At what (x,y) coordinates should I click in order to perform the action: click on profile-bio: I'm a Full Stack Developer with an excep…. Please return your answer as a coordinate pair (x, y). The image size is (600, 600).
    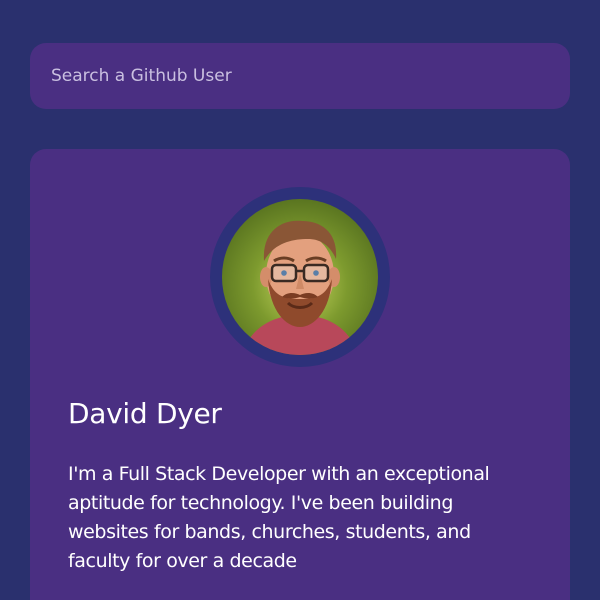
    Looking at the image, I should click on (279, 517).